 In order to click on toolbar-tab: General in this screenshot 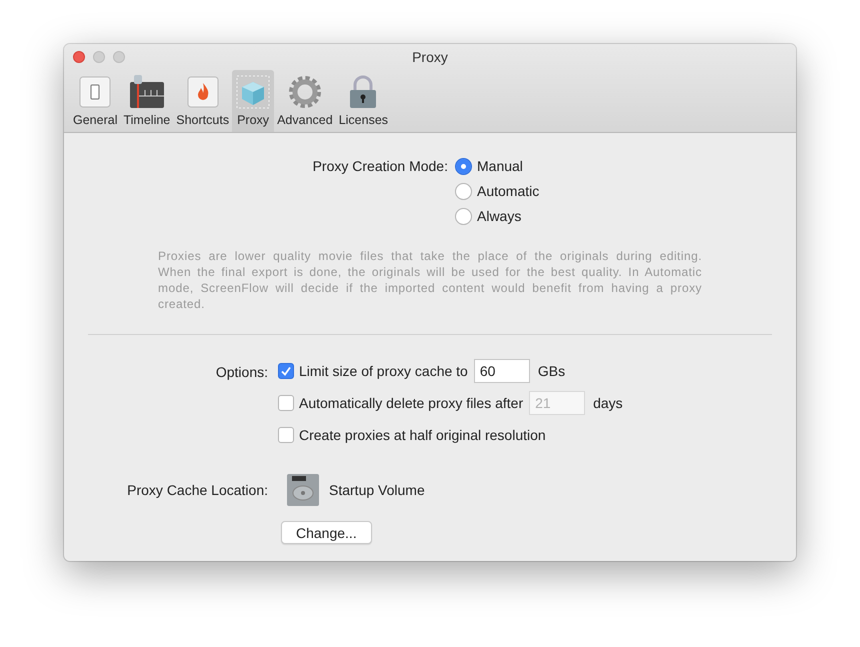, I will do `click(95, 101)`.